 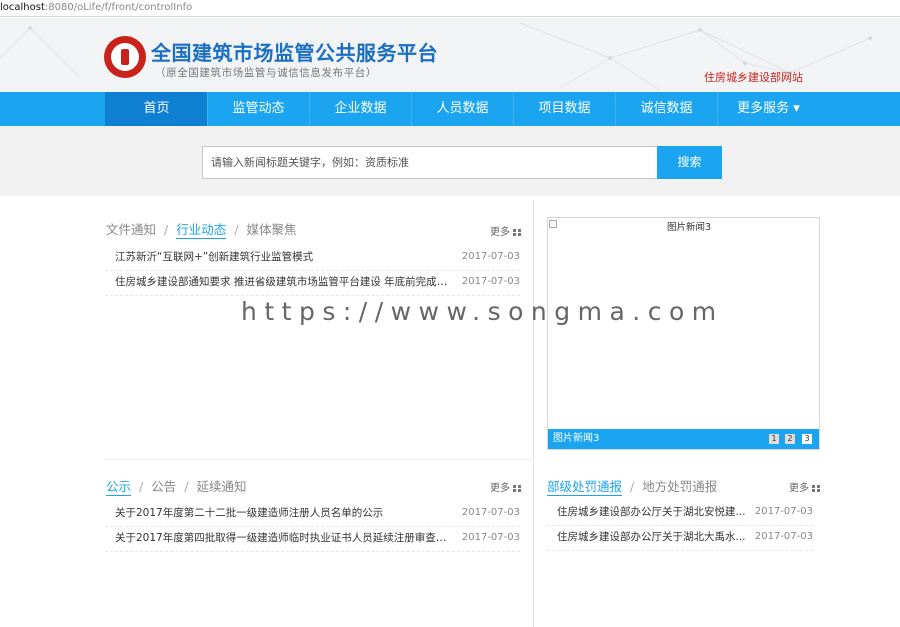 I want to click on photo-news-slider: 图片新闻3 图片新闻3 1 2 3, so click(x=683, y=333).